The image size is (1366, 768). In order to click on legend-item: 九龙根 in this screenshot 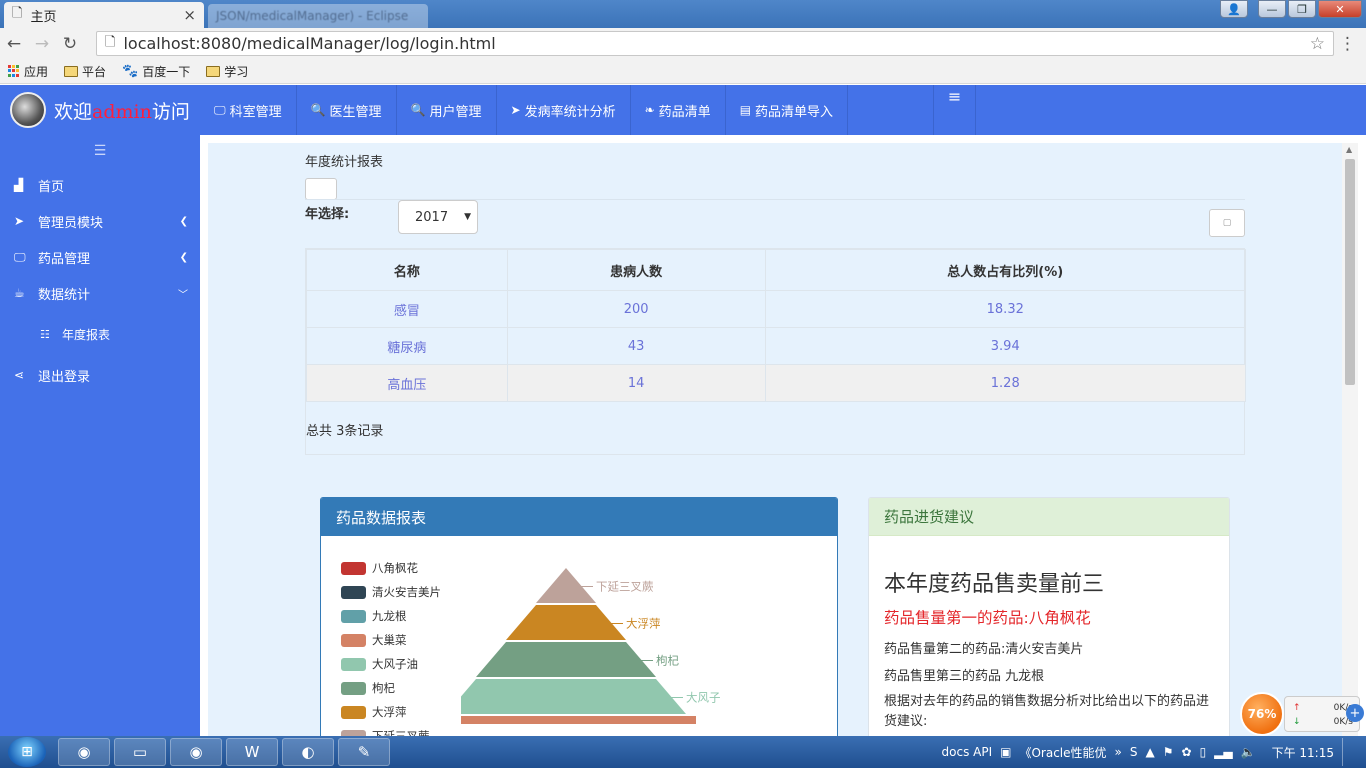, I will do `click(391, 616)`.